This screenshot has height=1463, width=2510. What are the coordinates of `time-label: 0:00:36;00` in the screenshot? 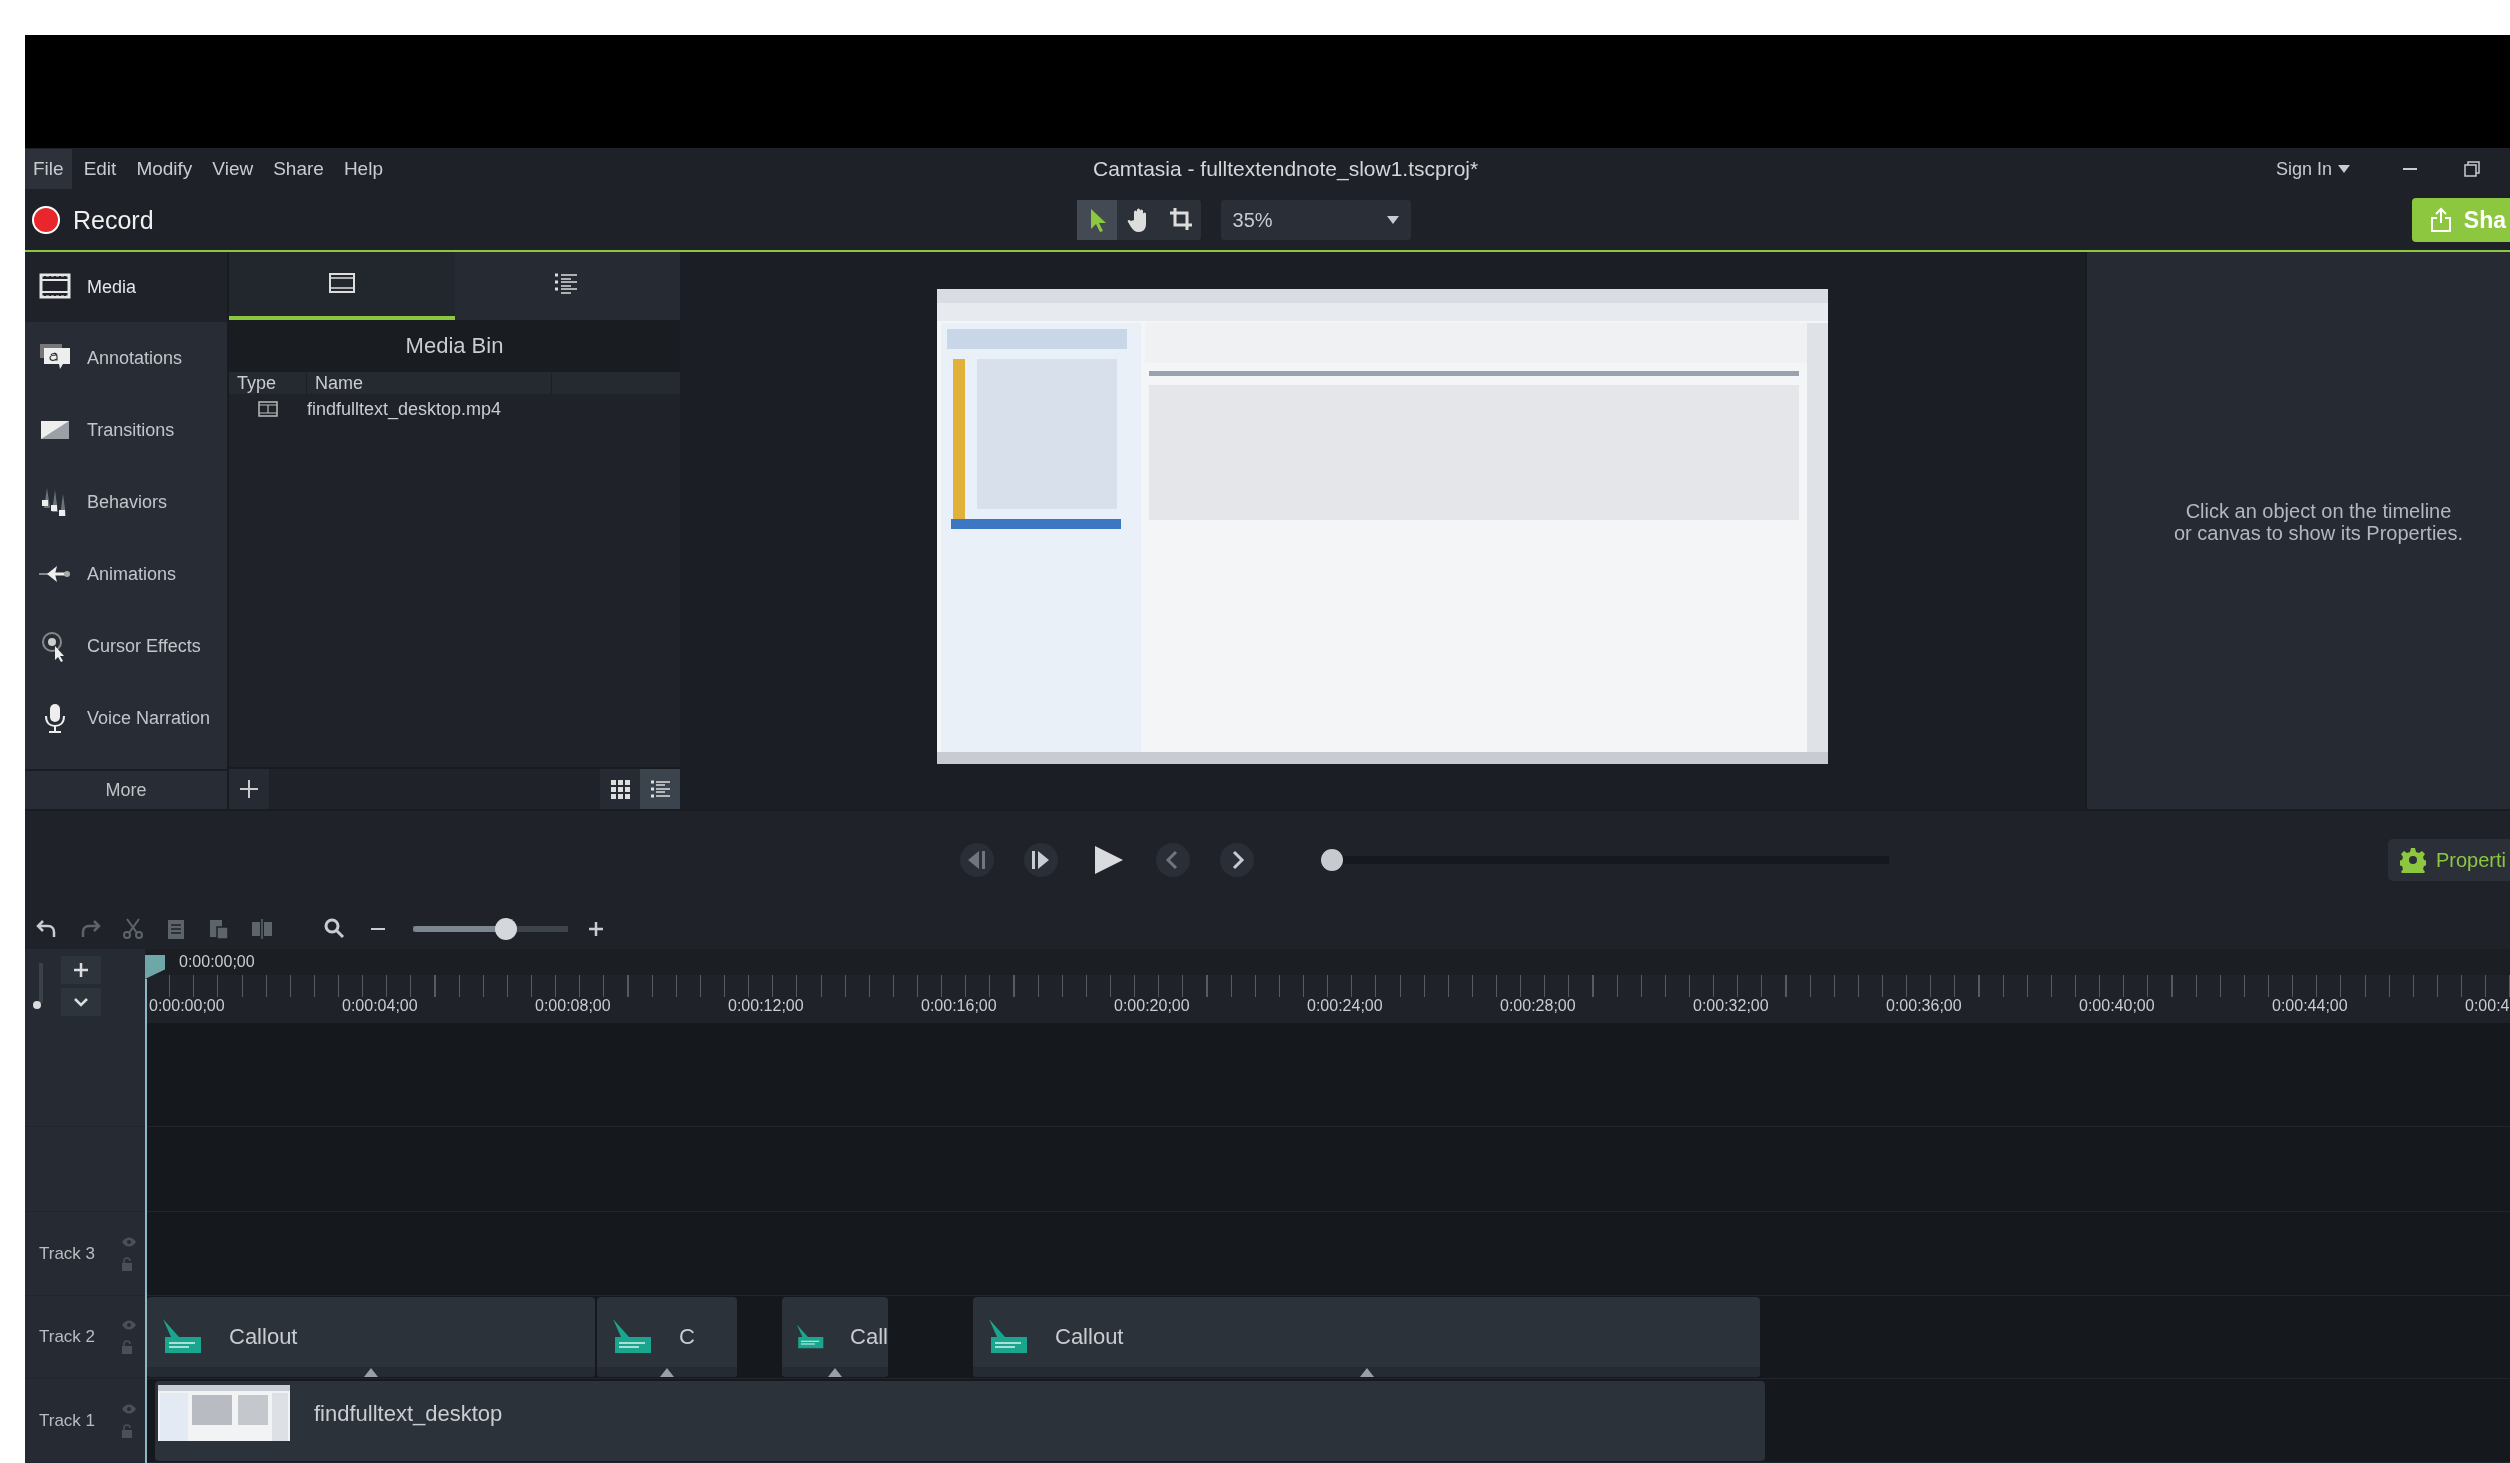 It's located at (1924, 1007).